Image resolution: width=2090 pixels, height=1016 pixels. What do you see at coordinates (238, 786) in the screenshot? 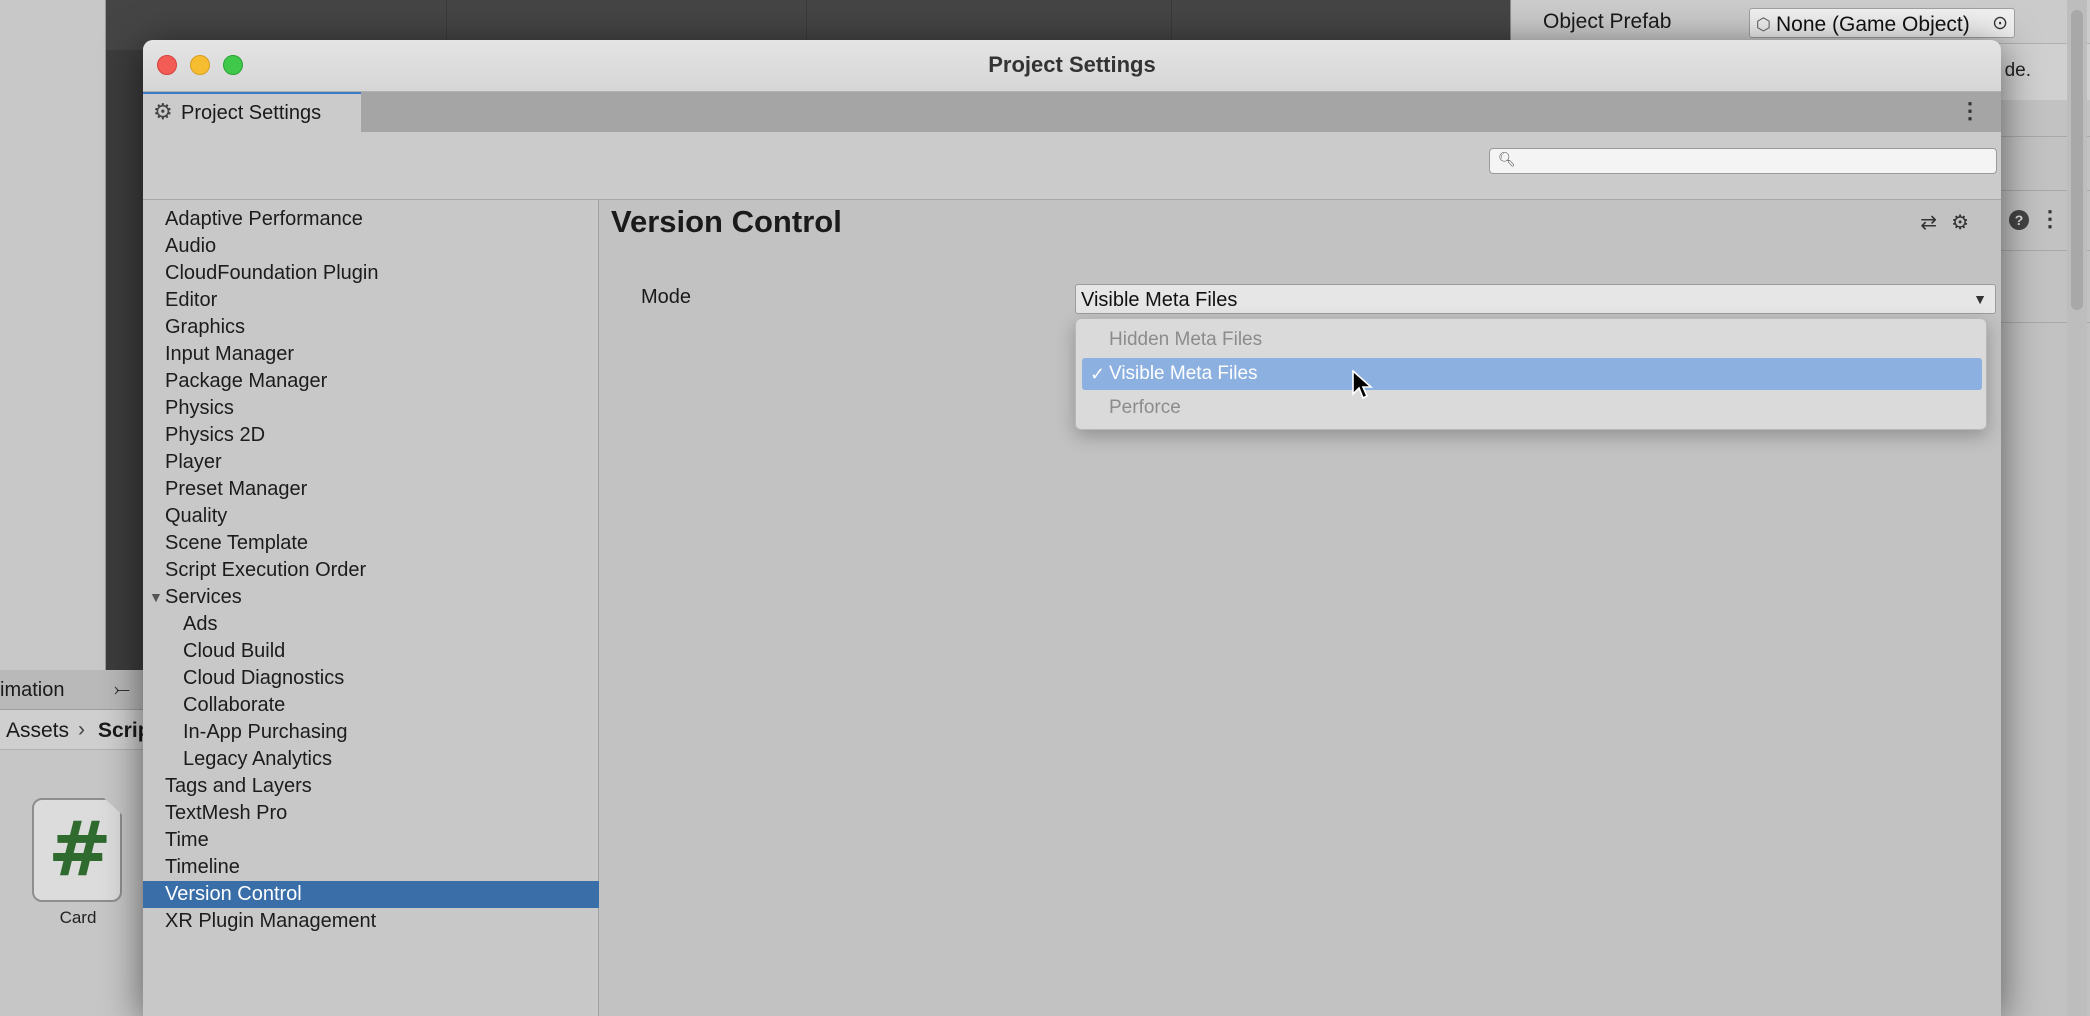
I see `sidebar-item-label: Tags and Layers` at bounding box center [238, 786].